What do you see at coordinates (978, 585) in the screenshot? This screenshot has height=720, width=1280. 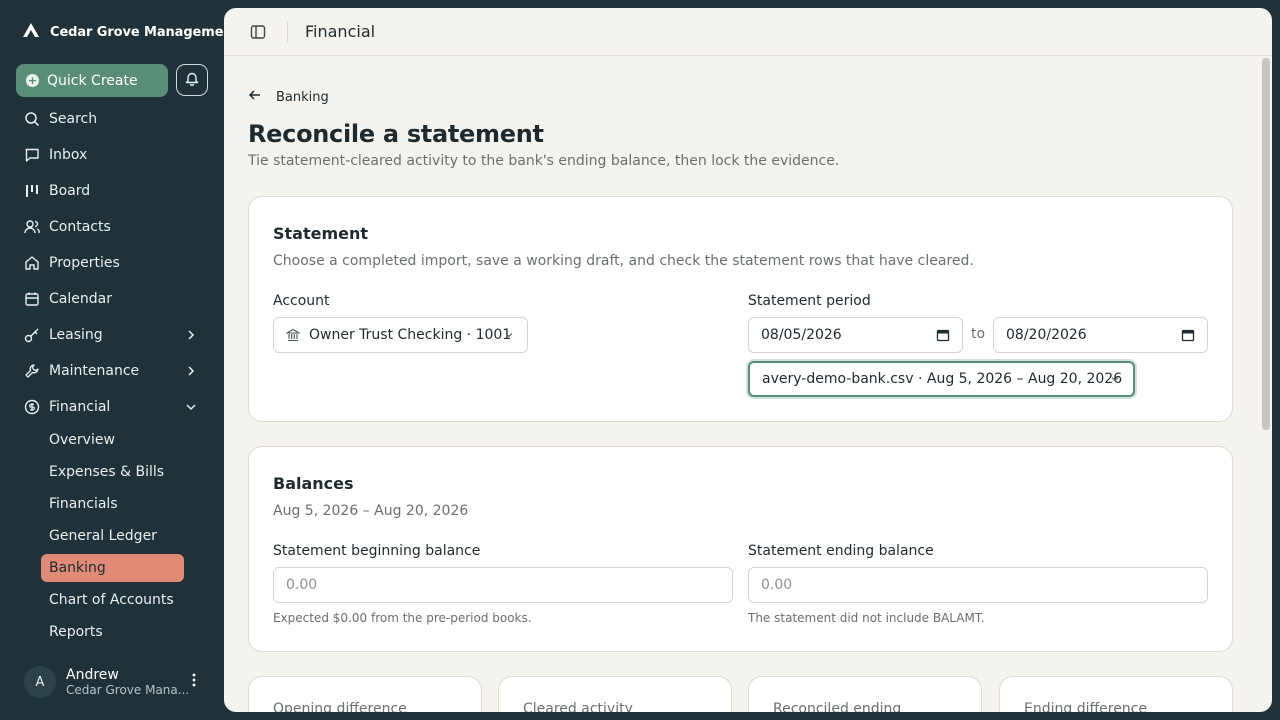 I see `ending-balance-input: 0.00` at bounding box center [978, 585].